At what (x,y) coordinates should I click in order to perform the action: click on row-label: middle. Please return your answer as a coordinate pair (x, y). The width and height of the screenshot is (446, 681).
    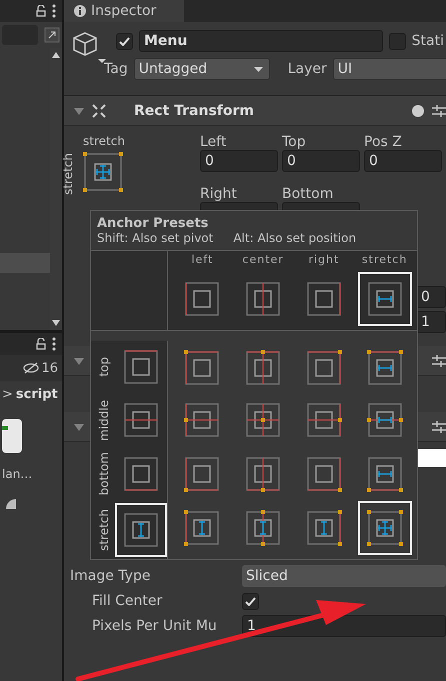
    Looking at the image, I should click on (104, 420).